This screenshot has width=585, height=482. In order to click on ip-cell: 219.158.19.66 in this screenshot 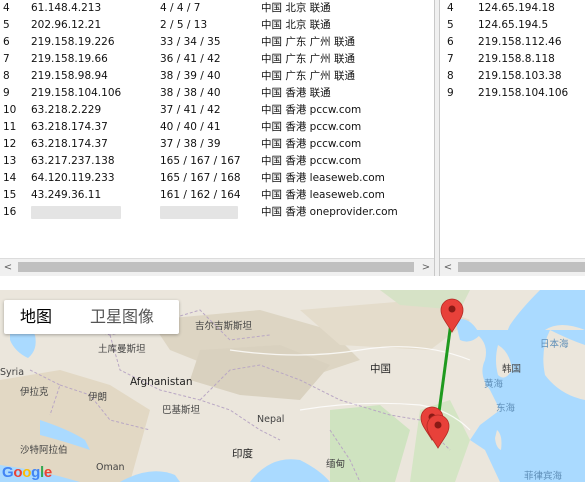, I will do `click(69, 59)`.